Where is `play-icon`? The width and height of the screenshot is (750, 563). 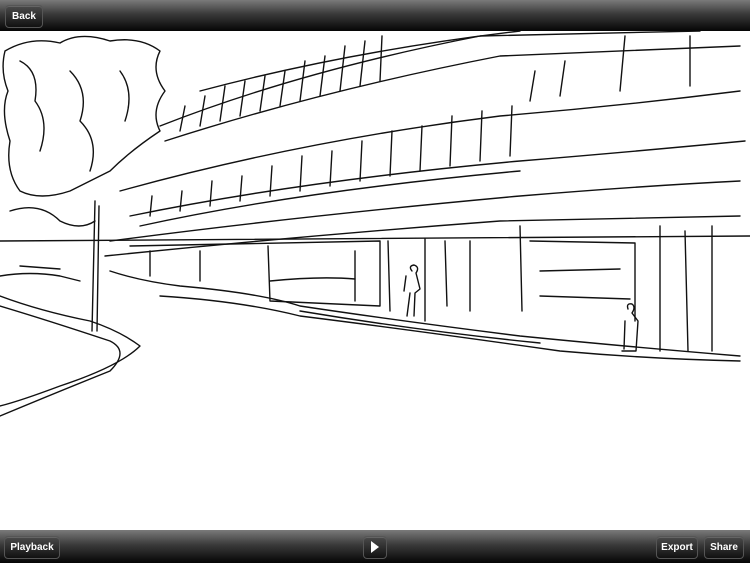 play-icon is located at coordinates (375, 547).